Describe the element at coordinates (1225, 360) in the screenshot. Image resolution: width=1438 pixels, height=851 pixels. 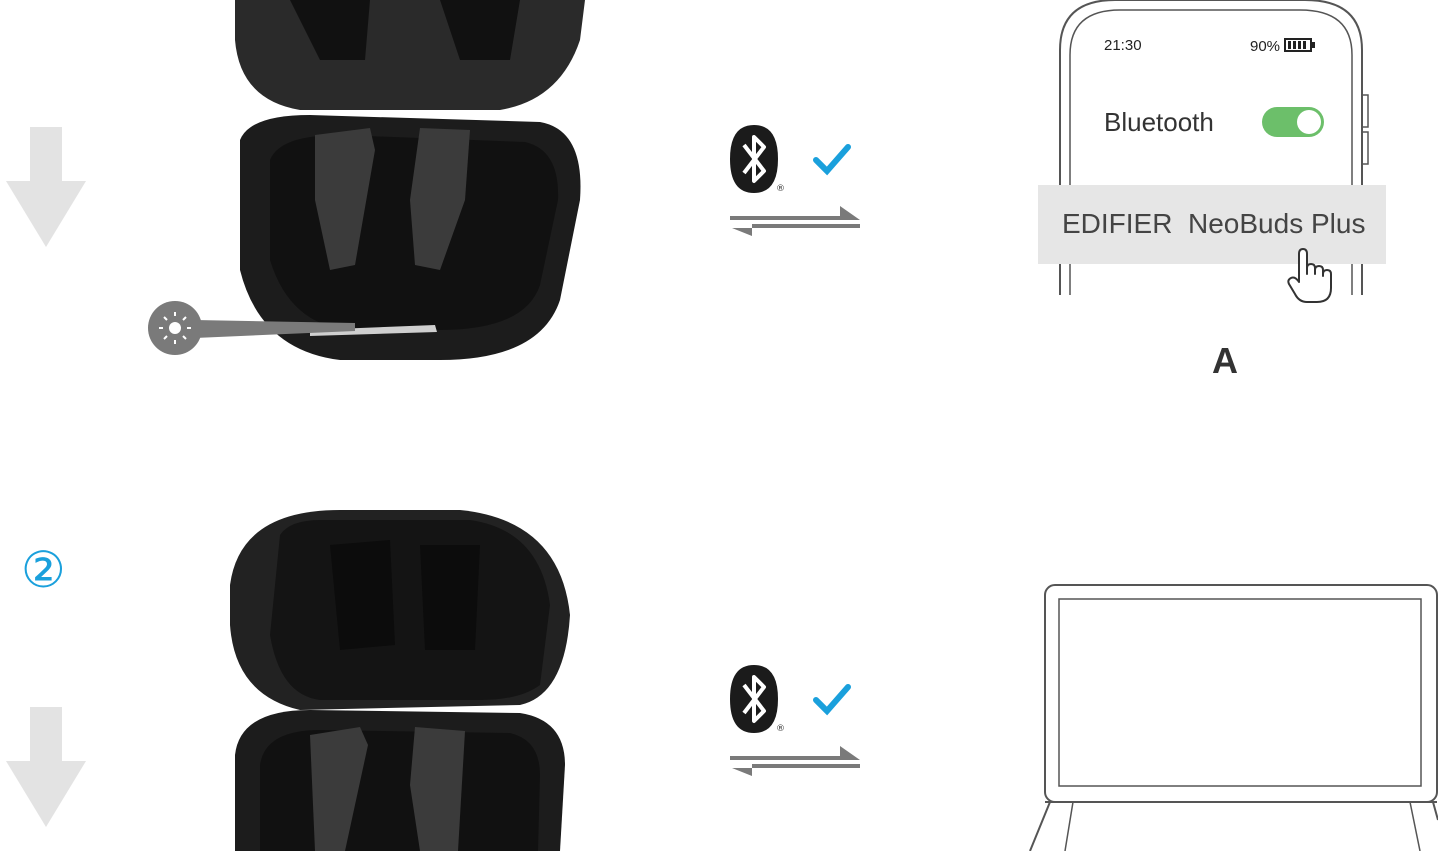
I see `scenario-label: A` at that location.